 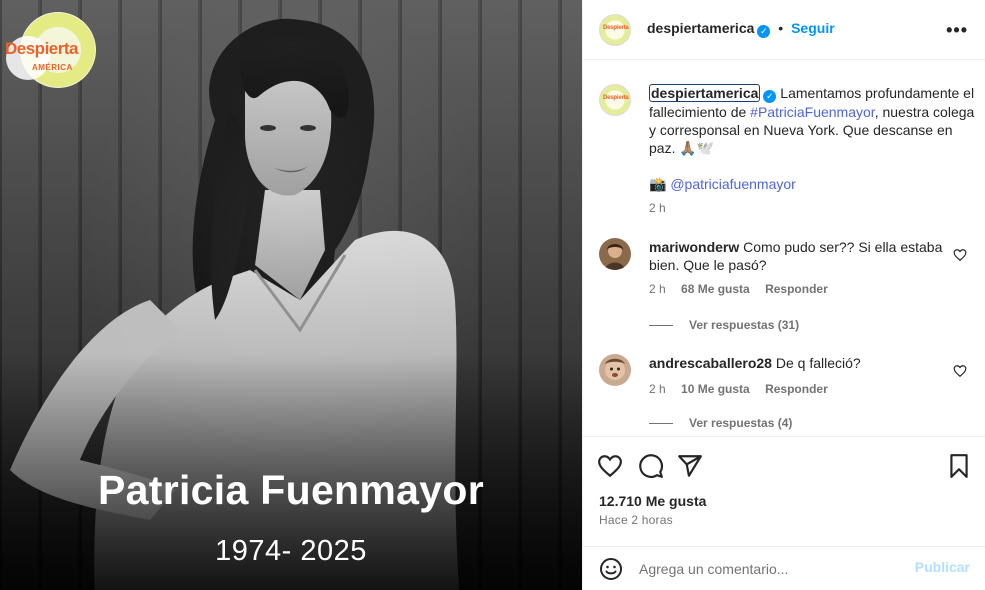 I want to click on hashtag-link: #PatriciaFuenmayor, so click(x=812, y=112).